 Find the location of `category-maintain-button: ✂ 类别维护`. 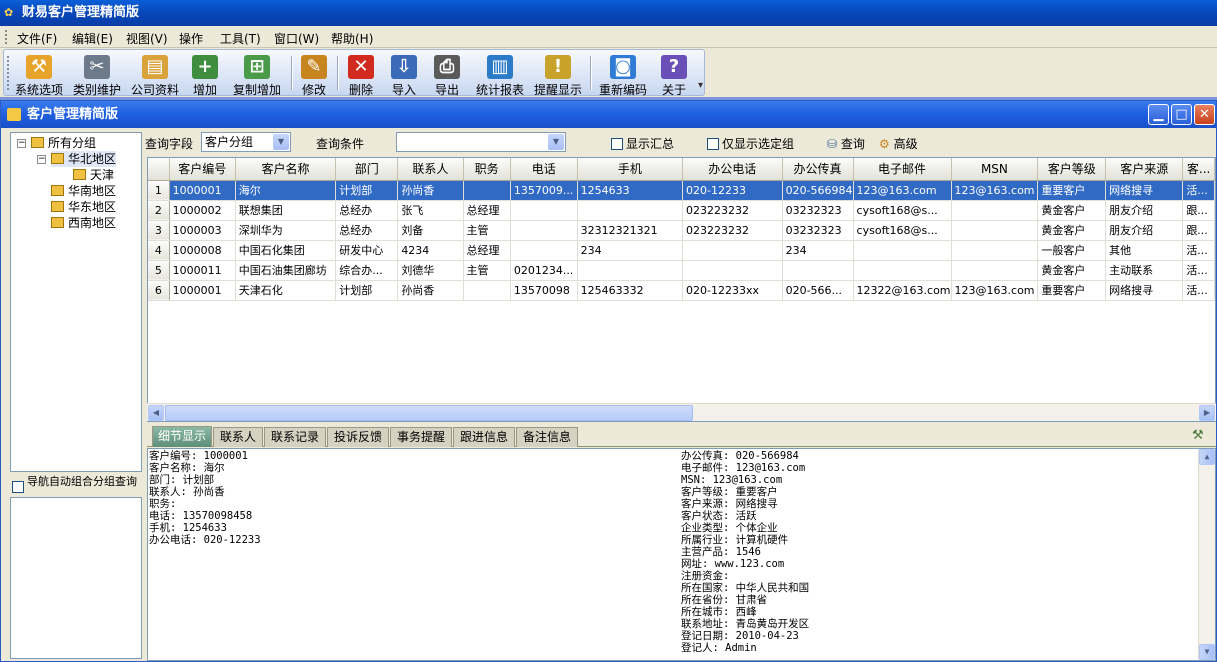

category-maintain-button: ✂ 类别维护 is located at coordinates (97, 73).